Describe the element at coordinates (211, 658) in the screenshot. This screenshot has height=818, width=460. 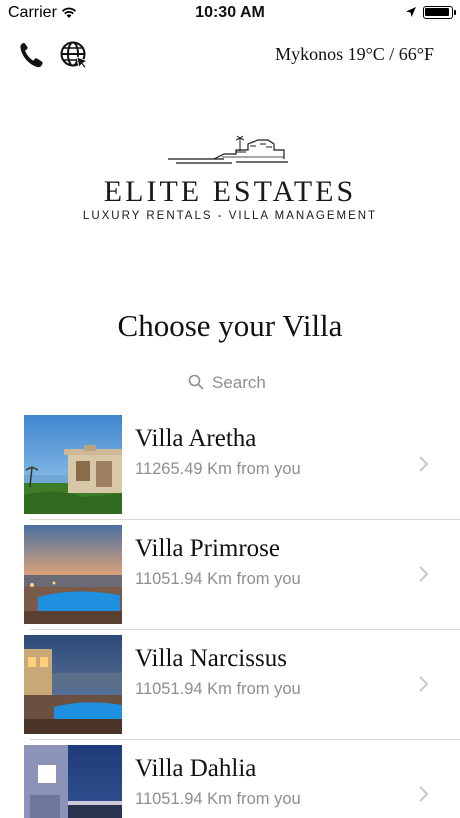
I see `villa-name: Villa Narcissus` at that location.